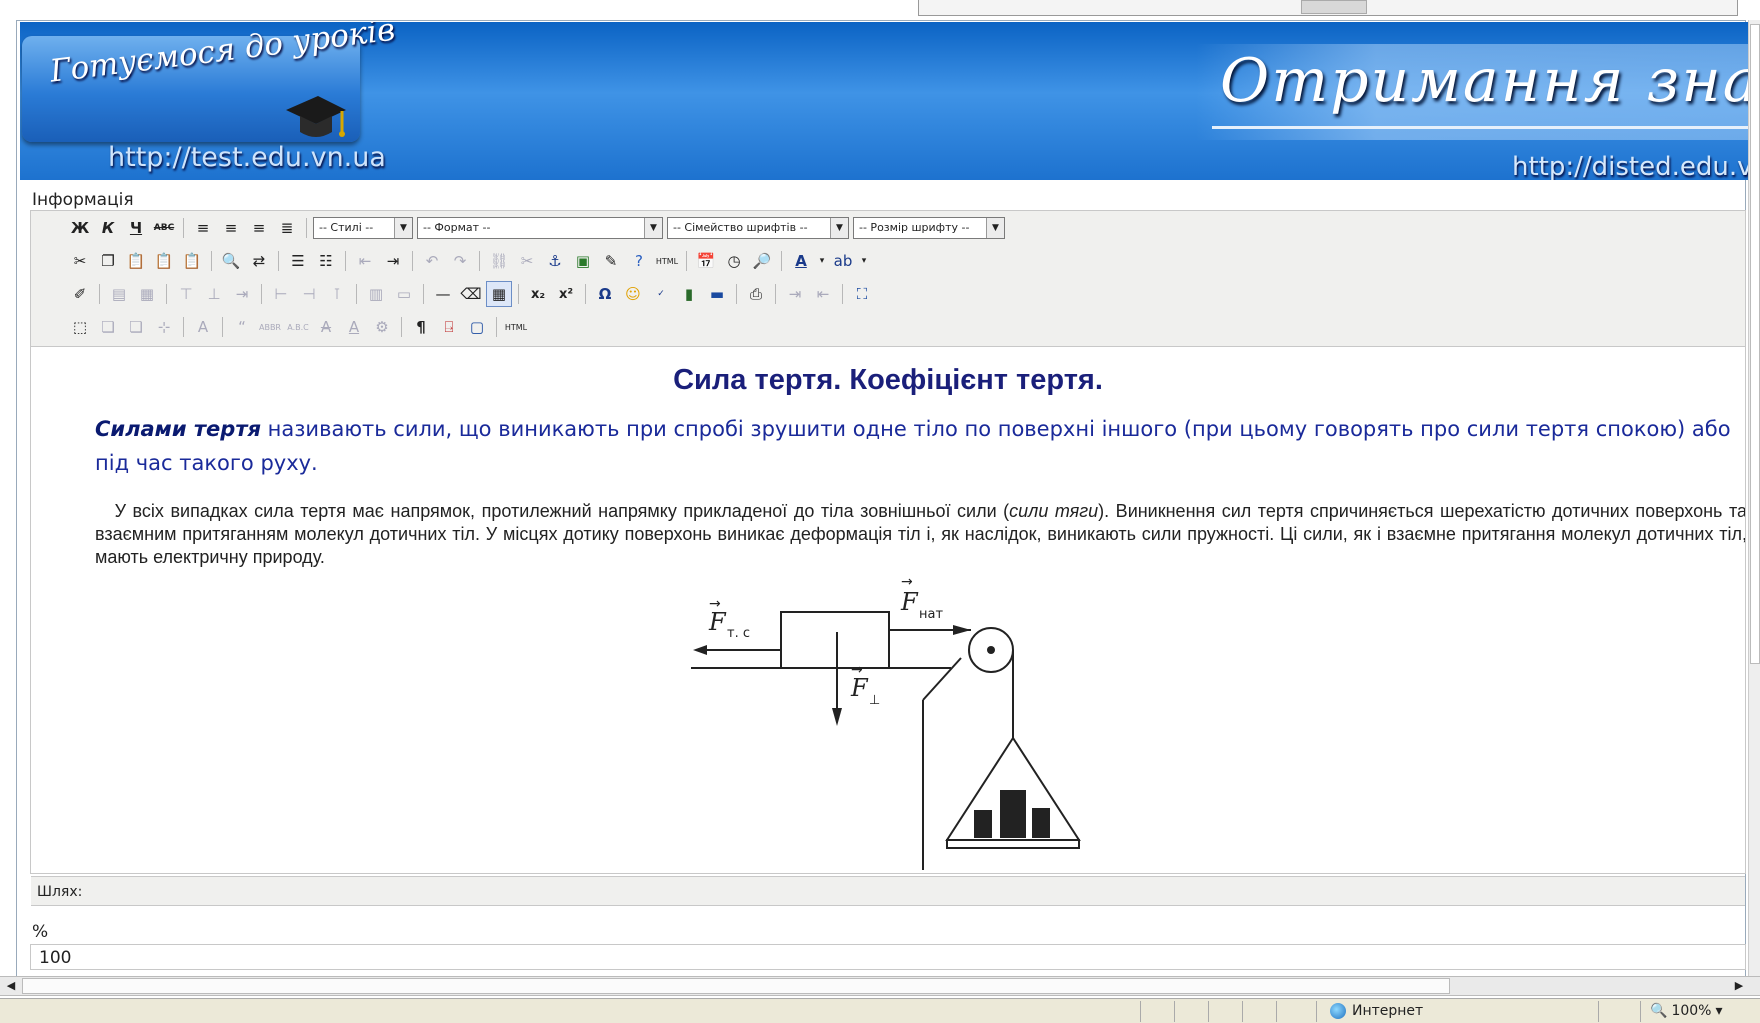 Image resolution: width=1760 pixels, height=1023 pixels. Describe the element at coordinates (136, 327) in the screenshot. I see `move-backward-icon: ❏` at that location.